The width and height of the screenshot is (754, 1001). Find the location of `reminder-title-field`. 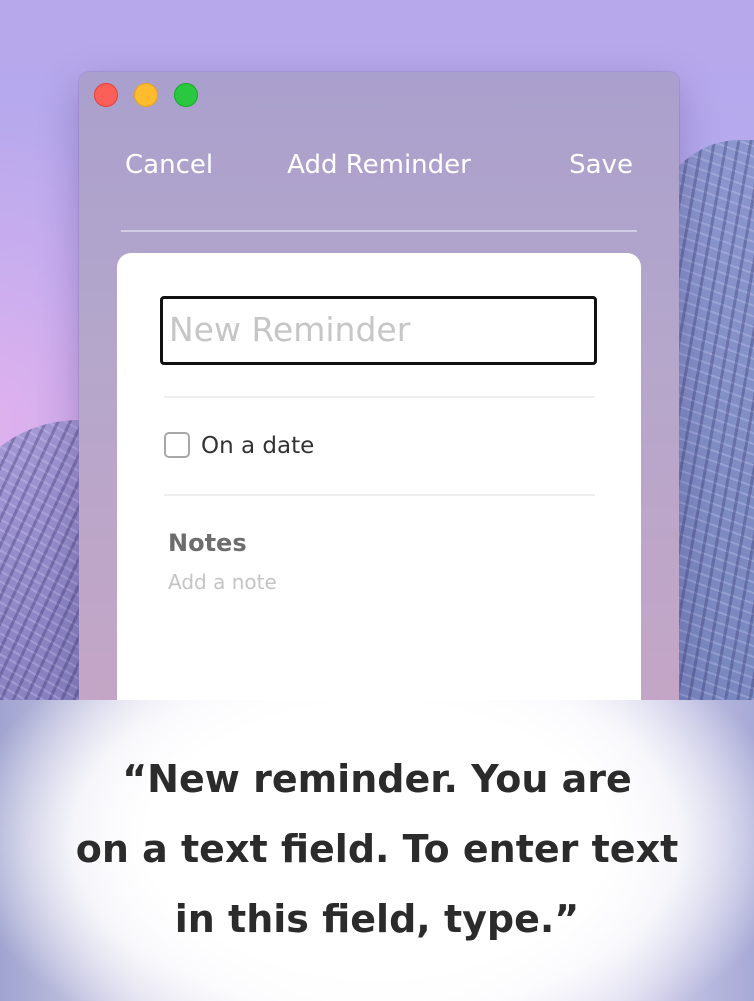

reminder-title-field is located at coordinates (378, 330).